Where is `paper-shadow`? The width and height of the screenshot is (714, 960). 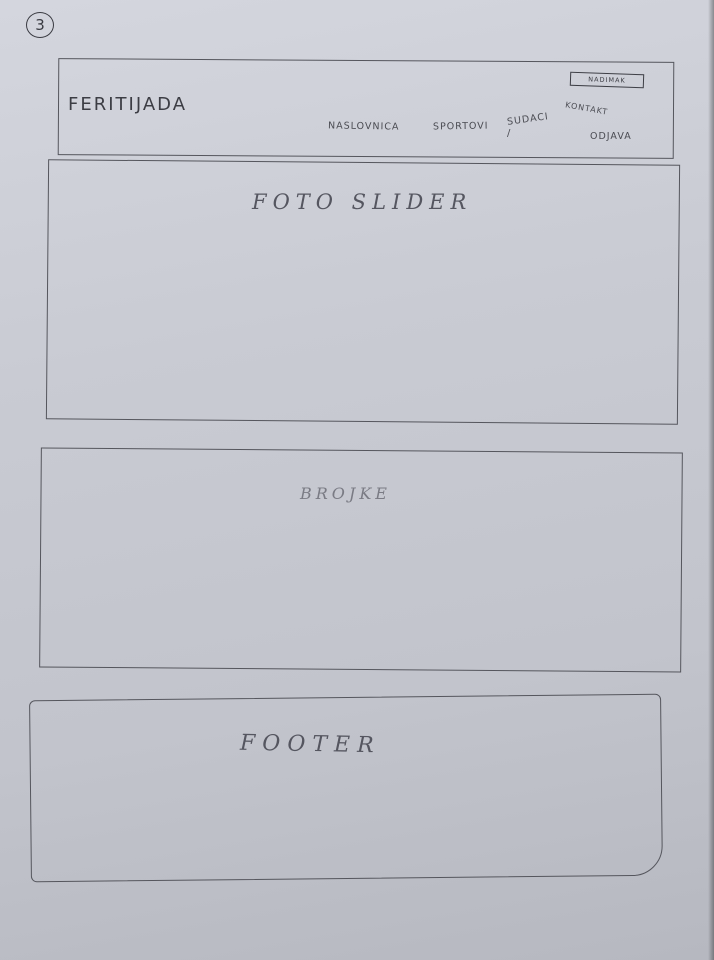
paper-shadow is located at coordinates (711, 480).